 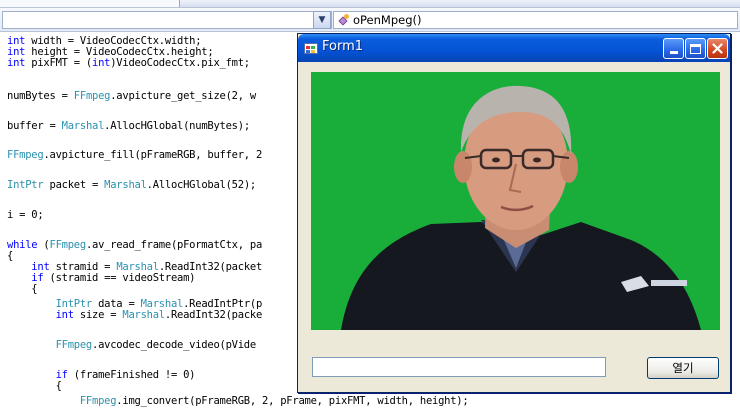 I want to click on code-text: .av_read_frame(pFormatCtx, pa, so click(x=174, y=245).